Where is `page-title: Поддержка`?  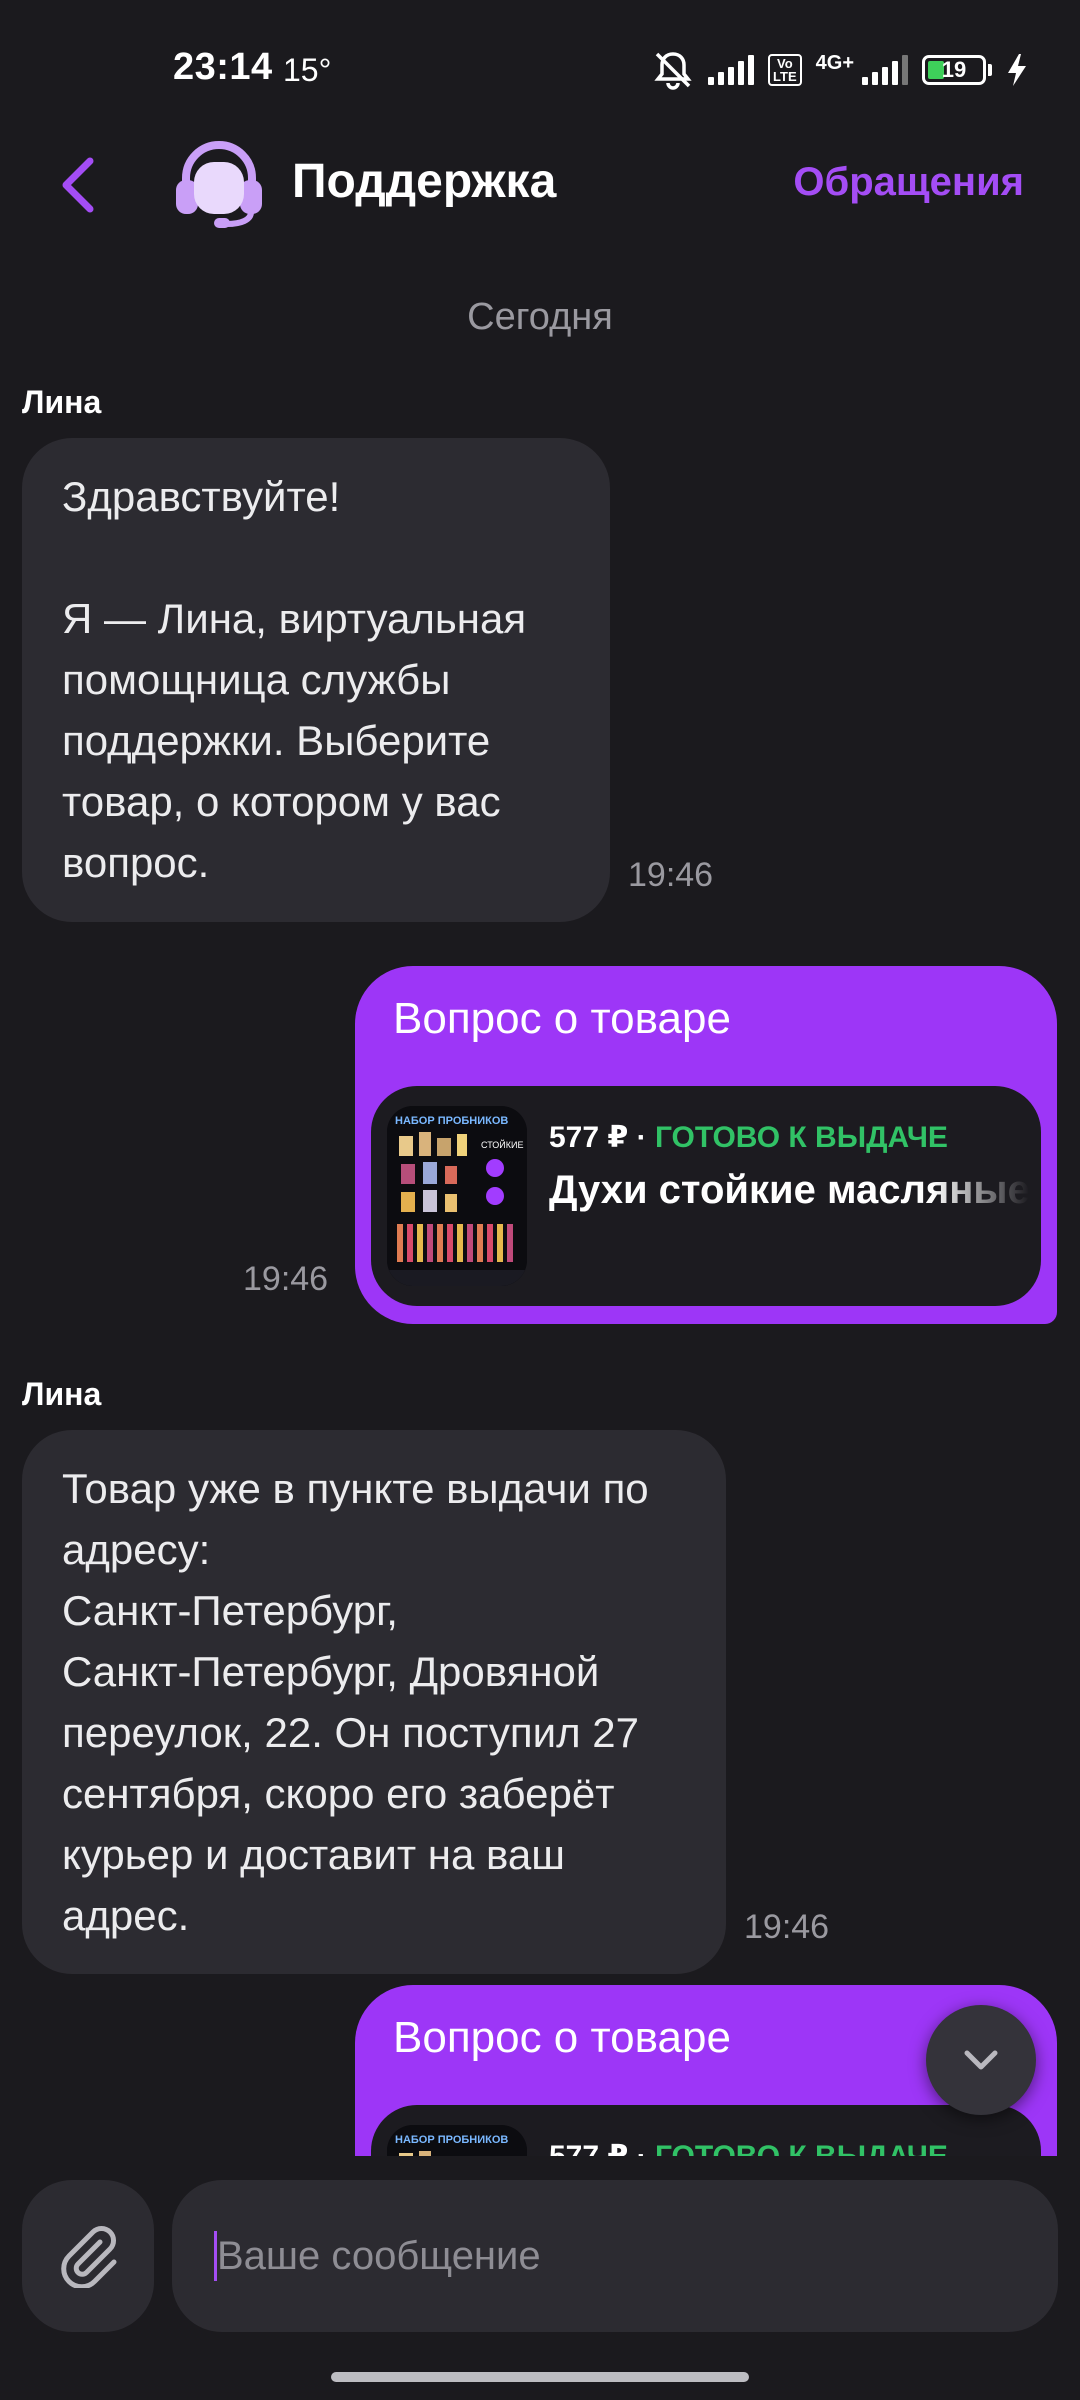
page-title: Поддержка is located at coordinates (424, 181).